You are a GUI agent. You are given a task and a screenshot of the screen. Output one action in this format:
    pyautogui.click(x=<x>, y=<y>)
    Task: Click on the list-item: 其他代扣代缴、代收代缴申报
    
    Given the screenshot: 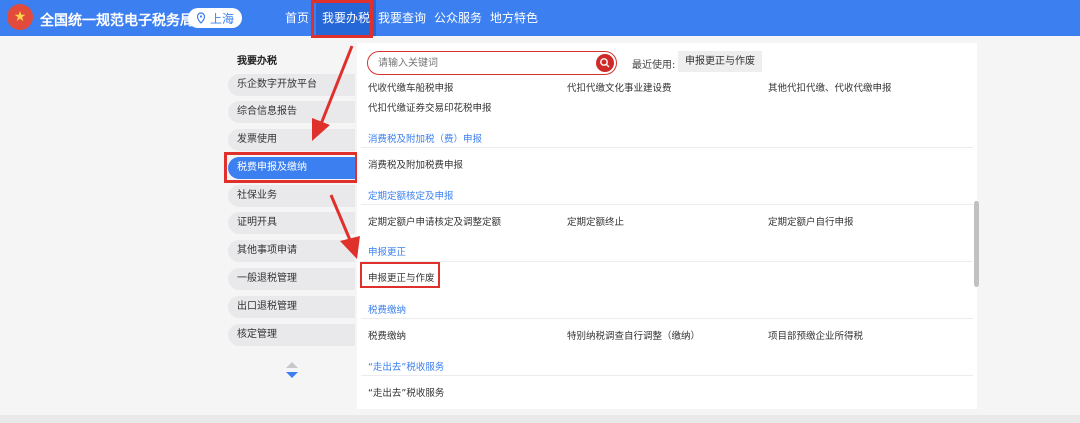 What is the action you would take?
    pyautogui.click(x=830, y=87)
    